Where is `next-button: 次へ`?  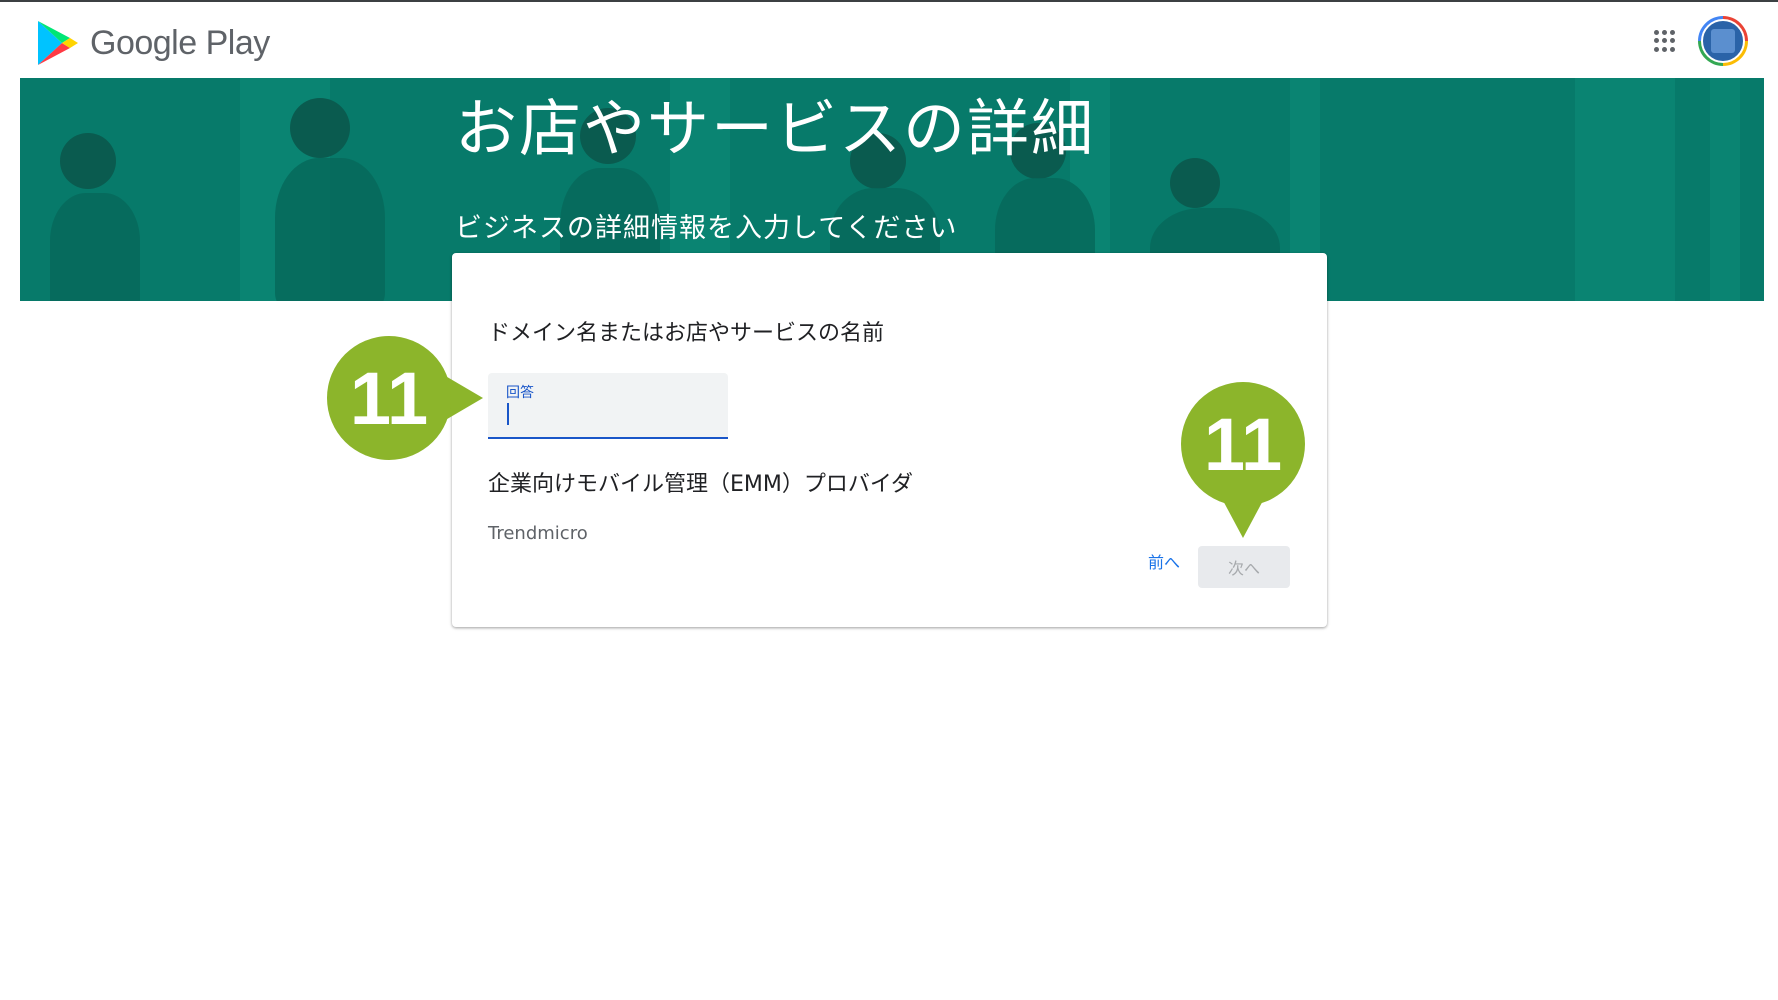
next-button: 次へ is located at coordinates (1244, 567).